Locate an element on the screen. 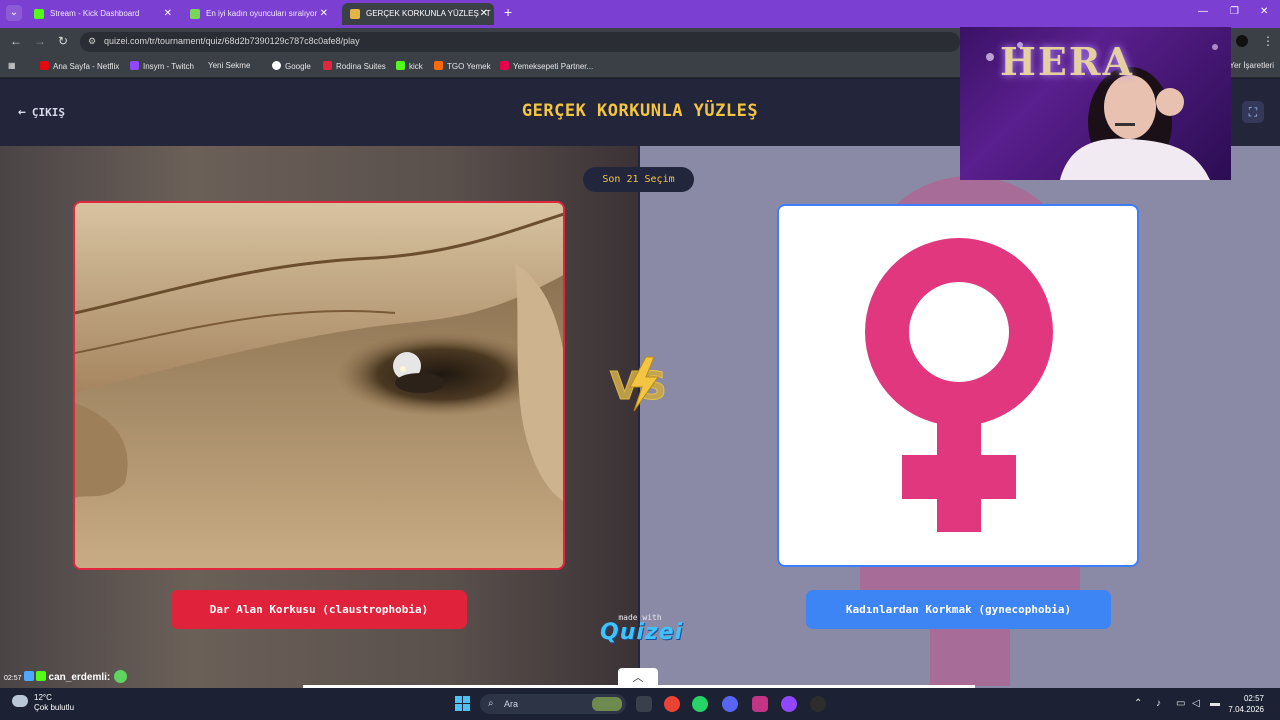 This screenshot has width=1280, height=720. chat-username: can_erdemli is located at coordinates (77, 677).